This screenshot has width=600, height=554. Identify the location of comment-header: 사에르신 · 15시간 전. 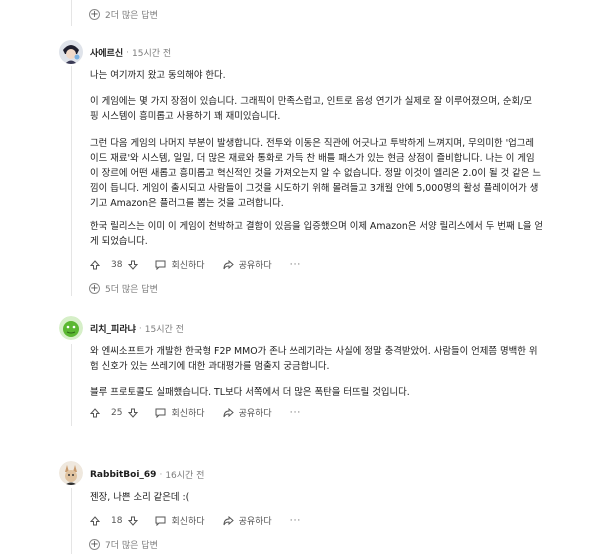
(131, 53).